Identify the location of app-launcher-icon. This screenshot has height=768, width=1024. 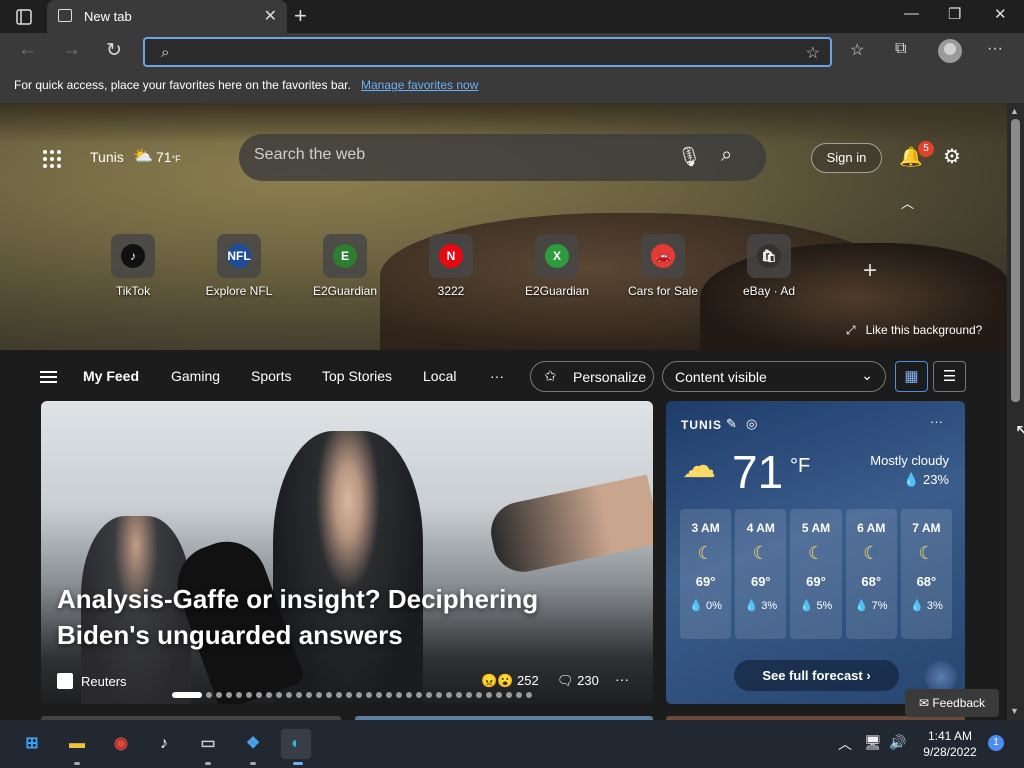
(52, 159).